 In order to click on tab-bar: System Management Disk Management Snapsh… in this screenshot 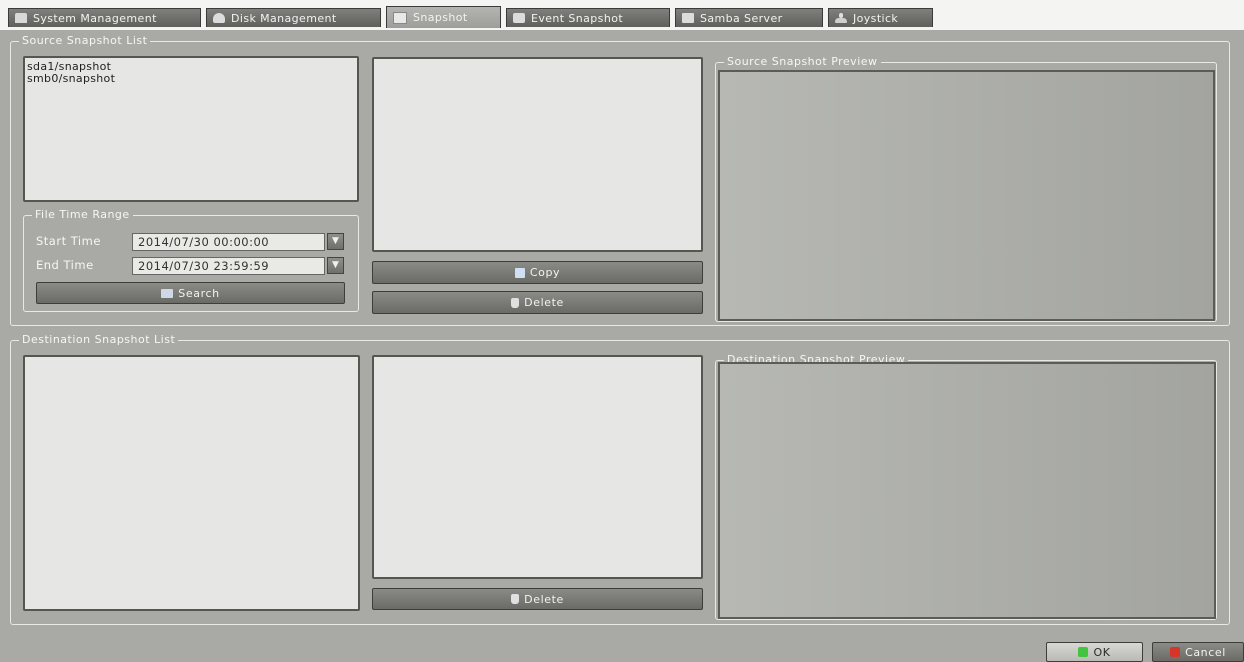, I will do `click(622, 15)`.